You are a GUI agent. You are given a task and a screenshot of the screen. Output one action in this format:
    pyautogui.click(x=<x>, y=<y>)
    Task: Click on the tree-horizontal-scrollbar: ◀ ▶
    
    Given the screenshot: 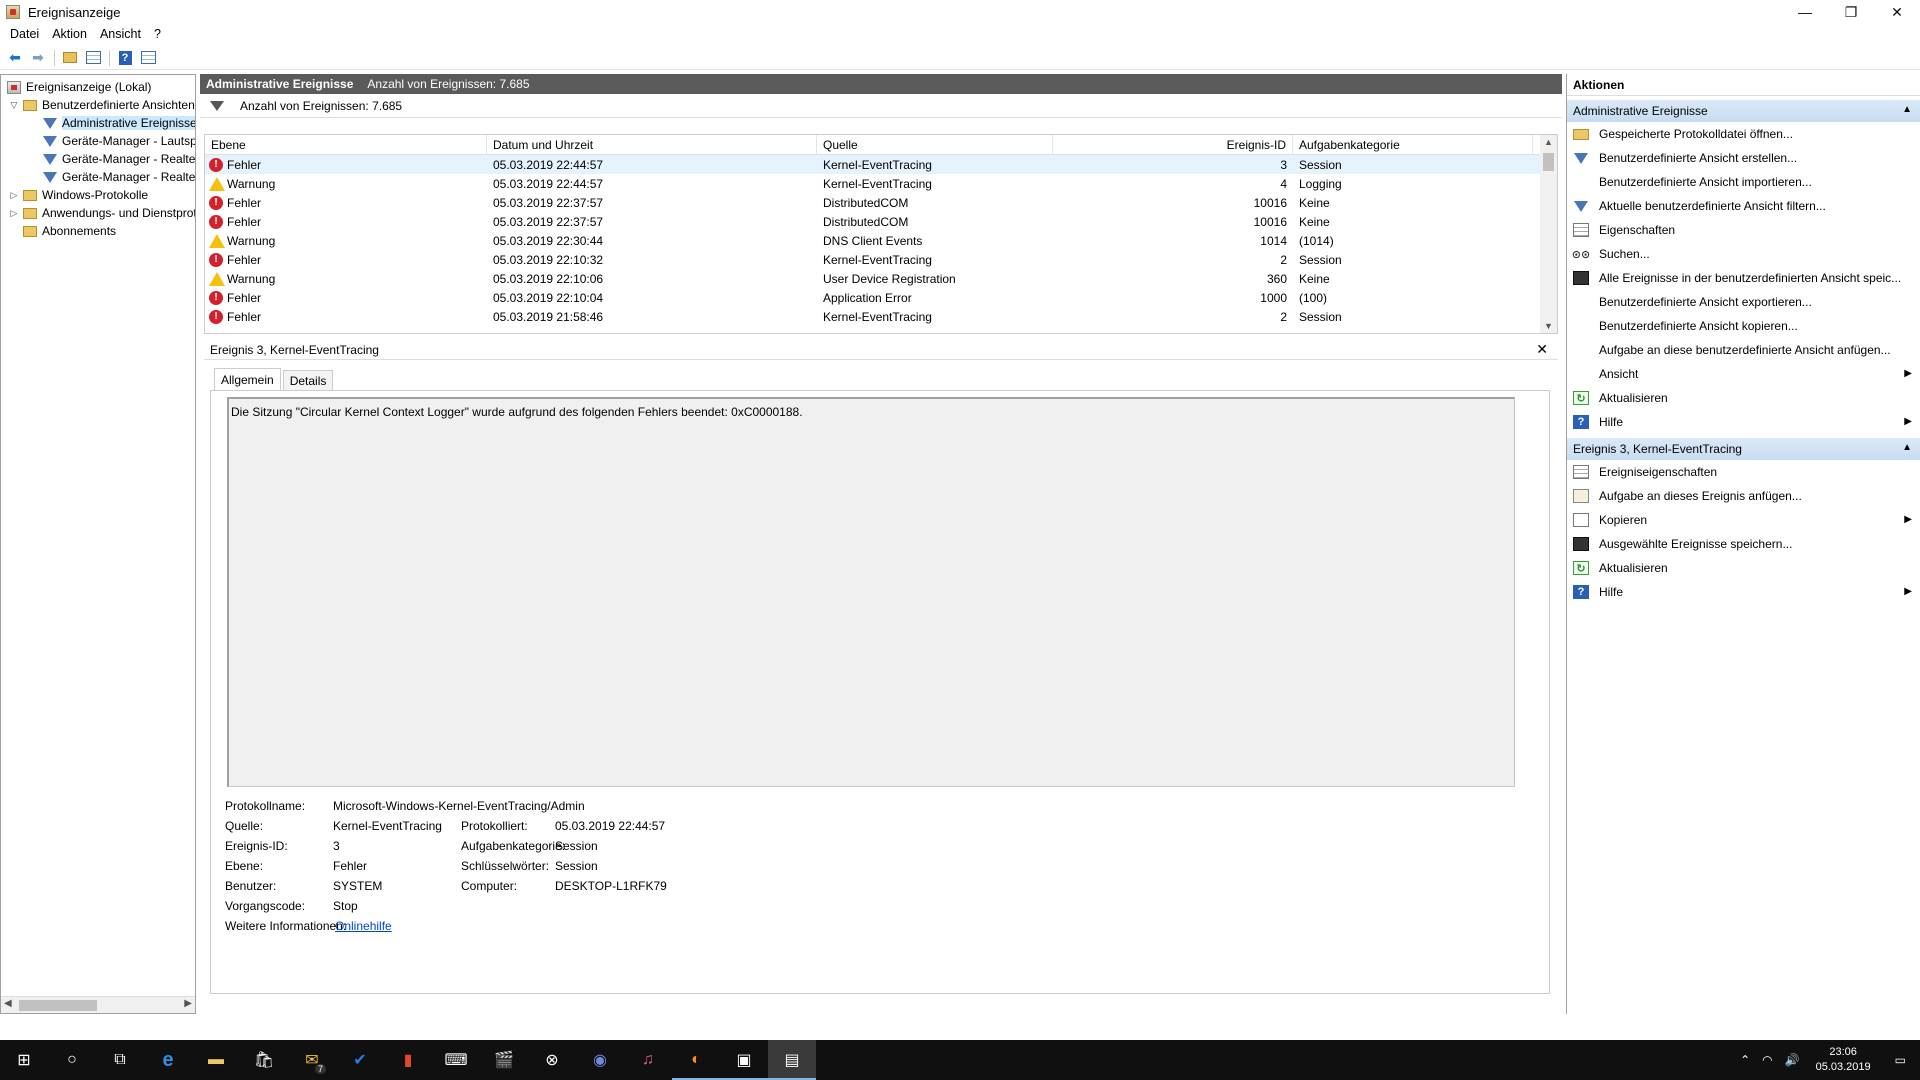 What is the action you would take?
    pyautogui.click(x=98, y=1004)
    